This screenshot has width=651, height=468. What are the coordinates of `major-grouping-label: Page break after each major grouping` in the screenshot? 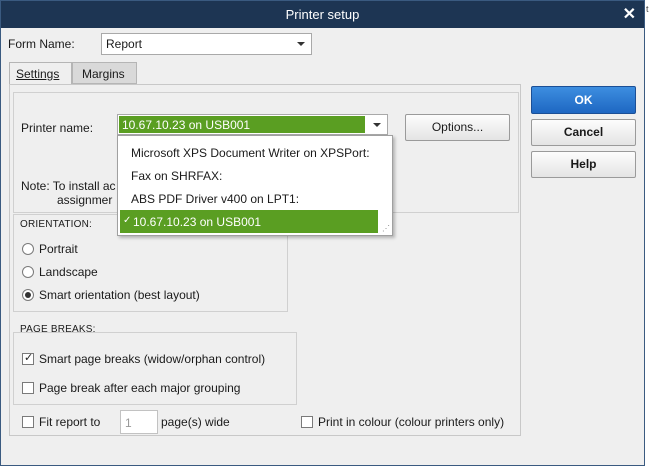 It's located at (140, 388).